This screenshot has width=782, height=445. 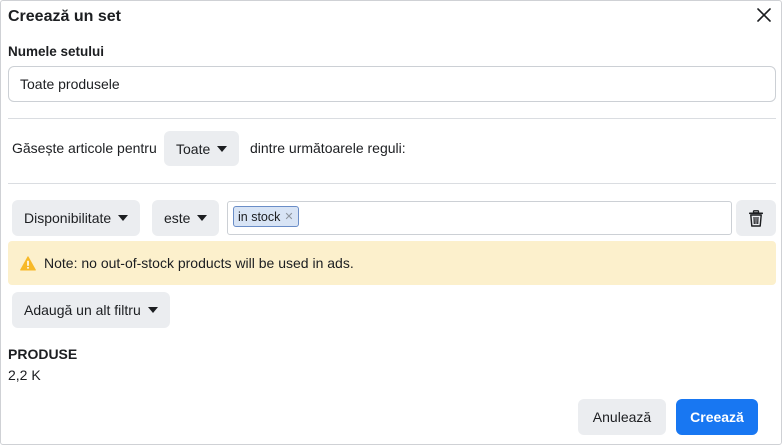 I want to click on add-filter-button: Adaugă un alt filtru, so click(x=91, y=310).